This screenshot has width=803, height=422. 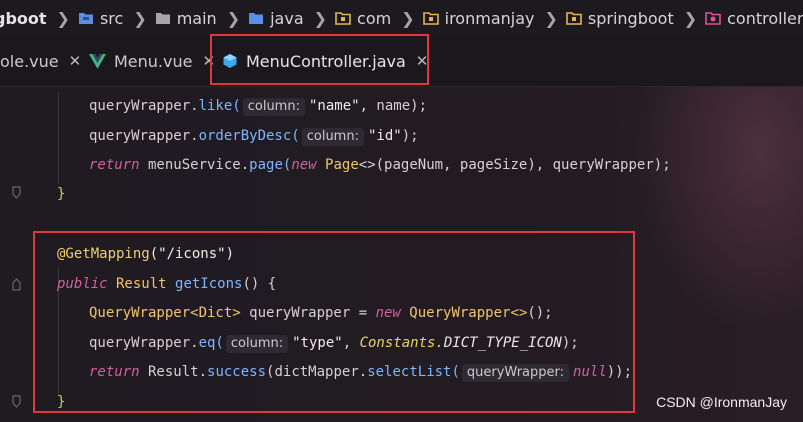 What do you see at coordinates (58, 138) in the screenshot?
I see `indent-guide` at bounding box center [58, 138].